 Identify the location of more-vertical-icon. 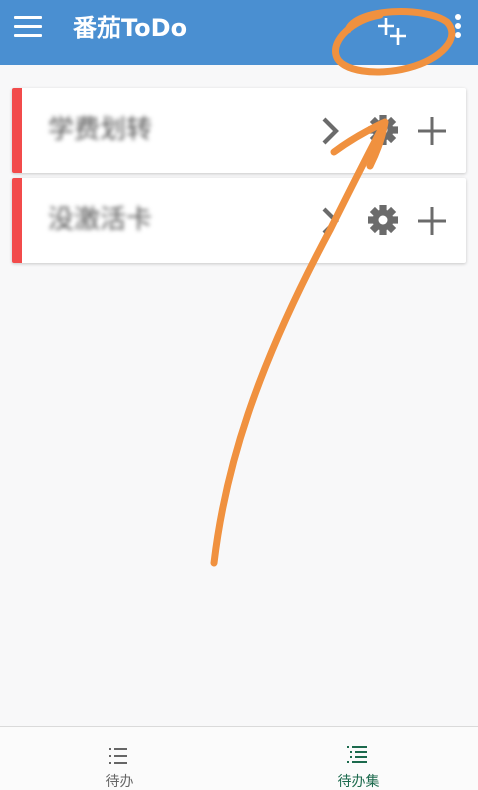
(458, 27).